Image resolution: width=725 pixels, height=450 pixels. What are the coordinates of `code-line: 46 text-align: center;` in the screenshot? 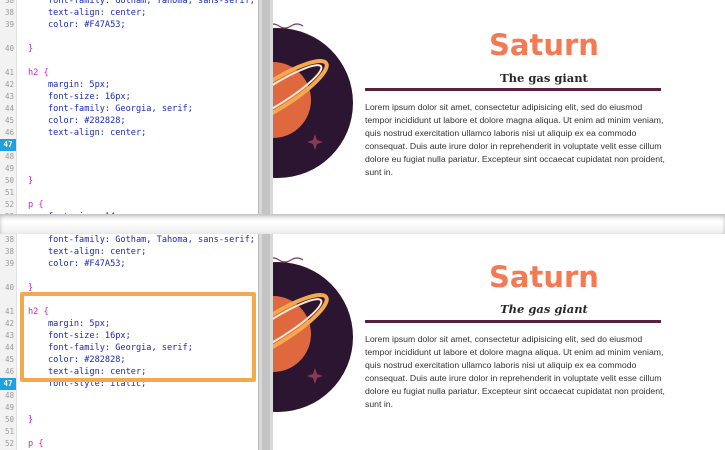 It's located at (129, 133).